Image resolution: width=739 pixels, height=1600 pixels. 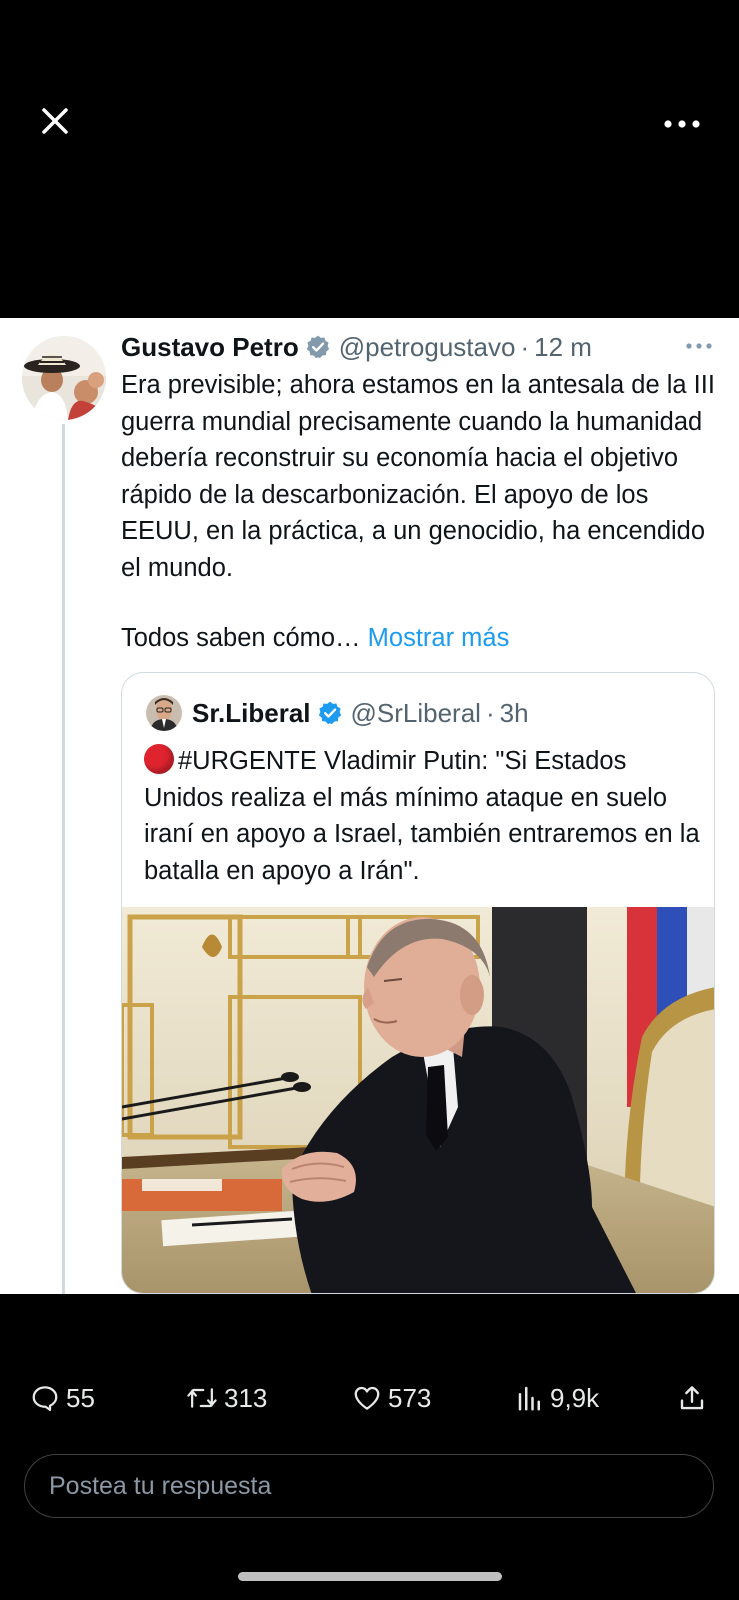 I want to click on quoted-timestamp: 3h, so click(x=514, y=713).